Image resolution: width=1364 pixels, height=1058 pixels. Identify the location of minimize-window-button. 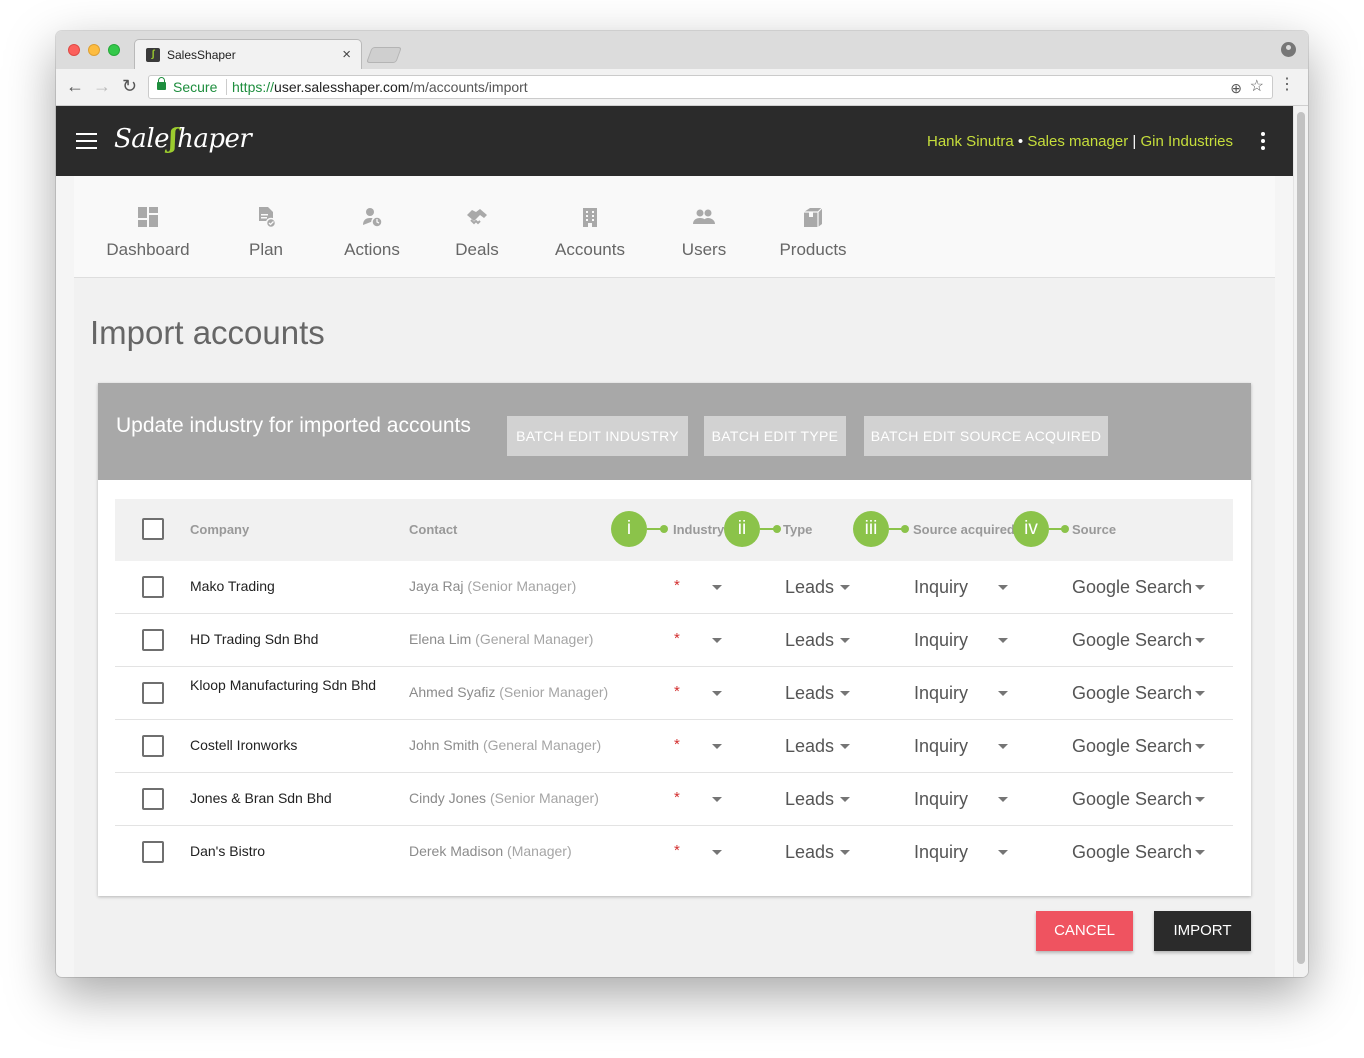
(94, 50).